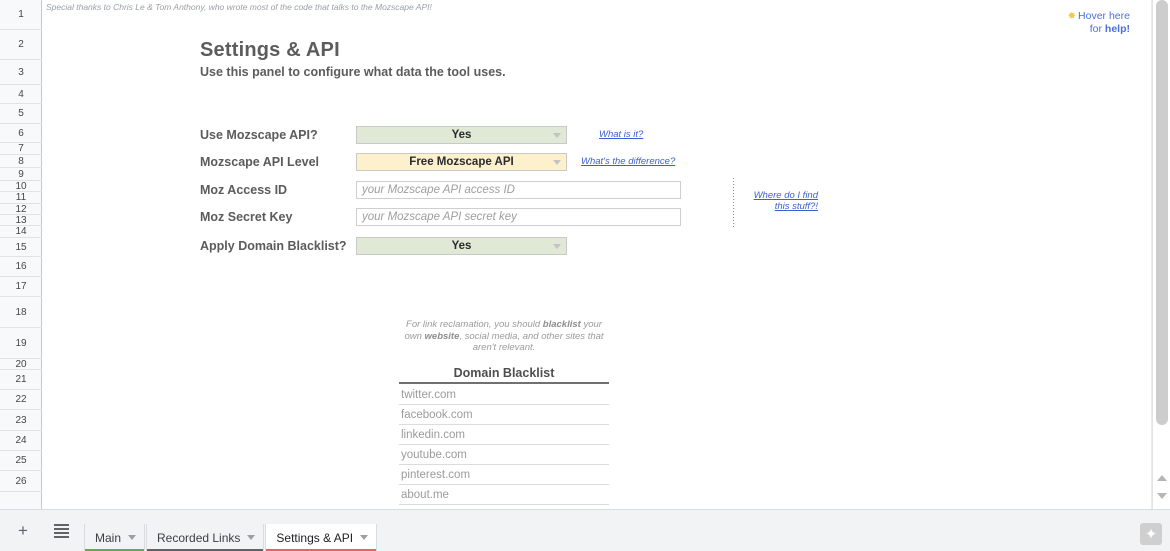 The image size is (1170, 551). I want to click on row-header-5: 5, so click(21, 114).